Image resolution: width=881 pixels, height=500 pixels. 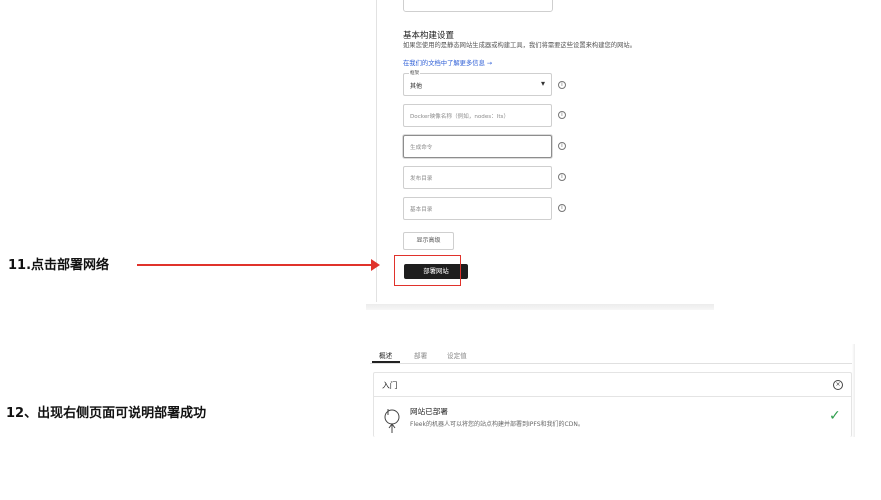 I want to click on chevron-down-icon: ▾, so click(x=542, y=83).